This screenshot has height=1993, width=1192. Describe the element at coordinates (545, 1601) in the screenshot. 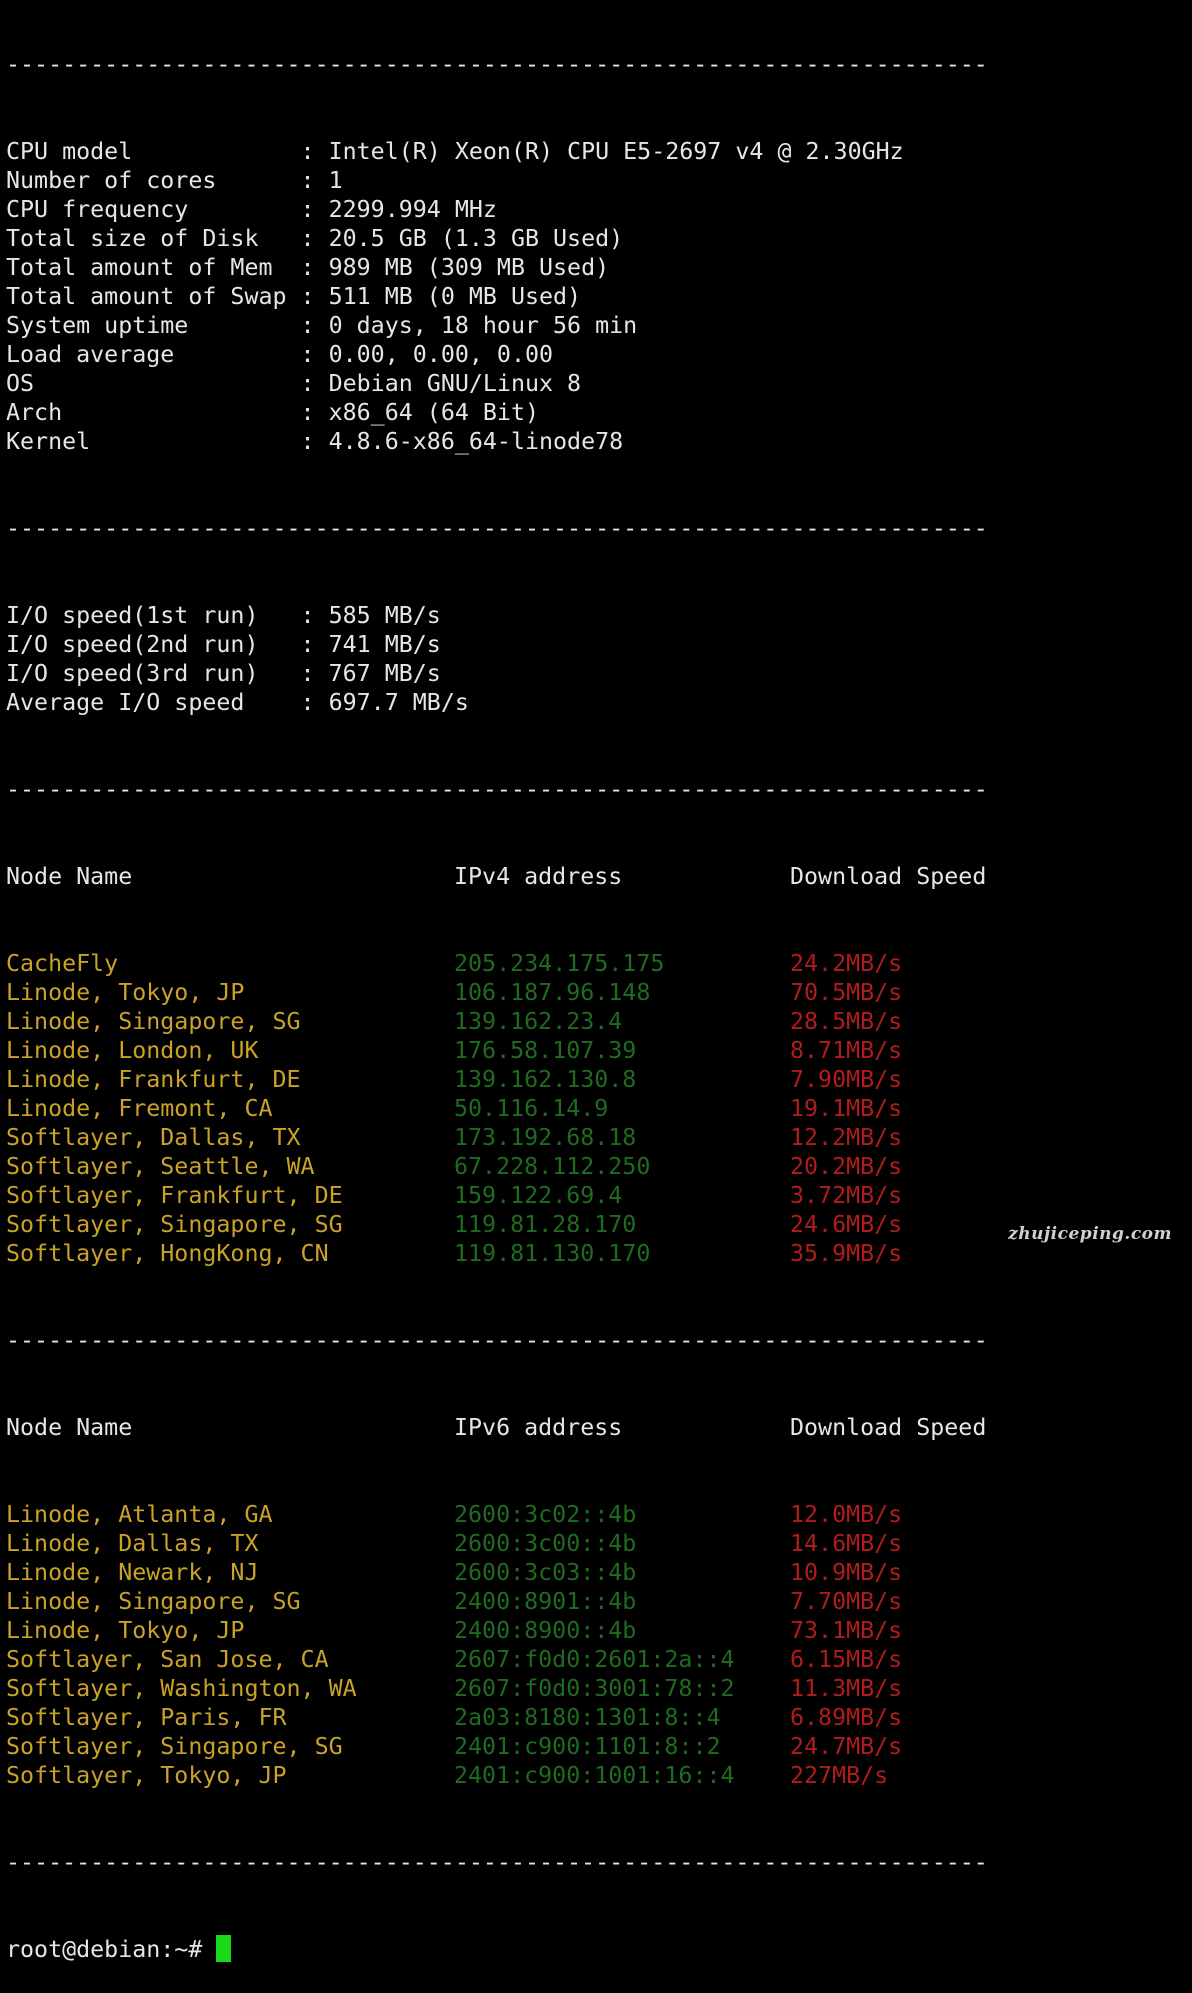

I see `ip-address: 2400:8901::4b` at that location.